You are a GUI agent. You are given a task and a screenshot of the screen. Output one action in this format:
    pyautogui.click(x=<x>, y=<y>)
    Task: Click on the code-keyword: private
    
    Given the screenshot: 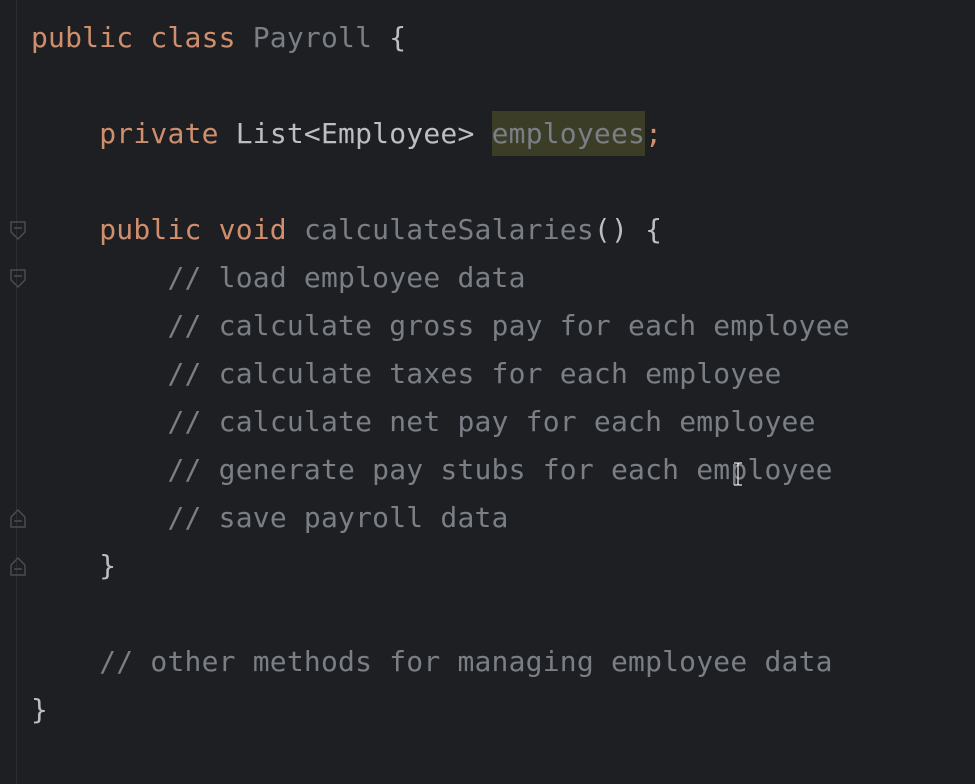 What is the action you would take?
    pyautogui.click(x=167, y=133)
    